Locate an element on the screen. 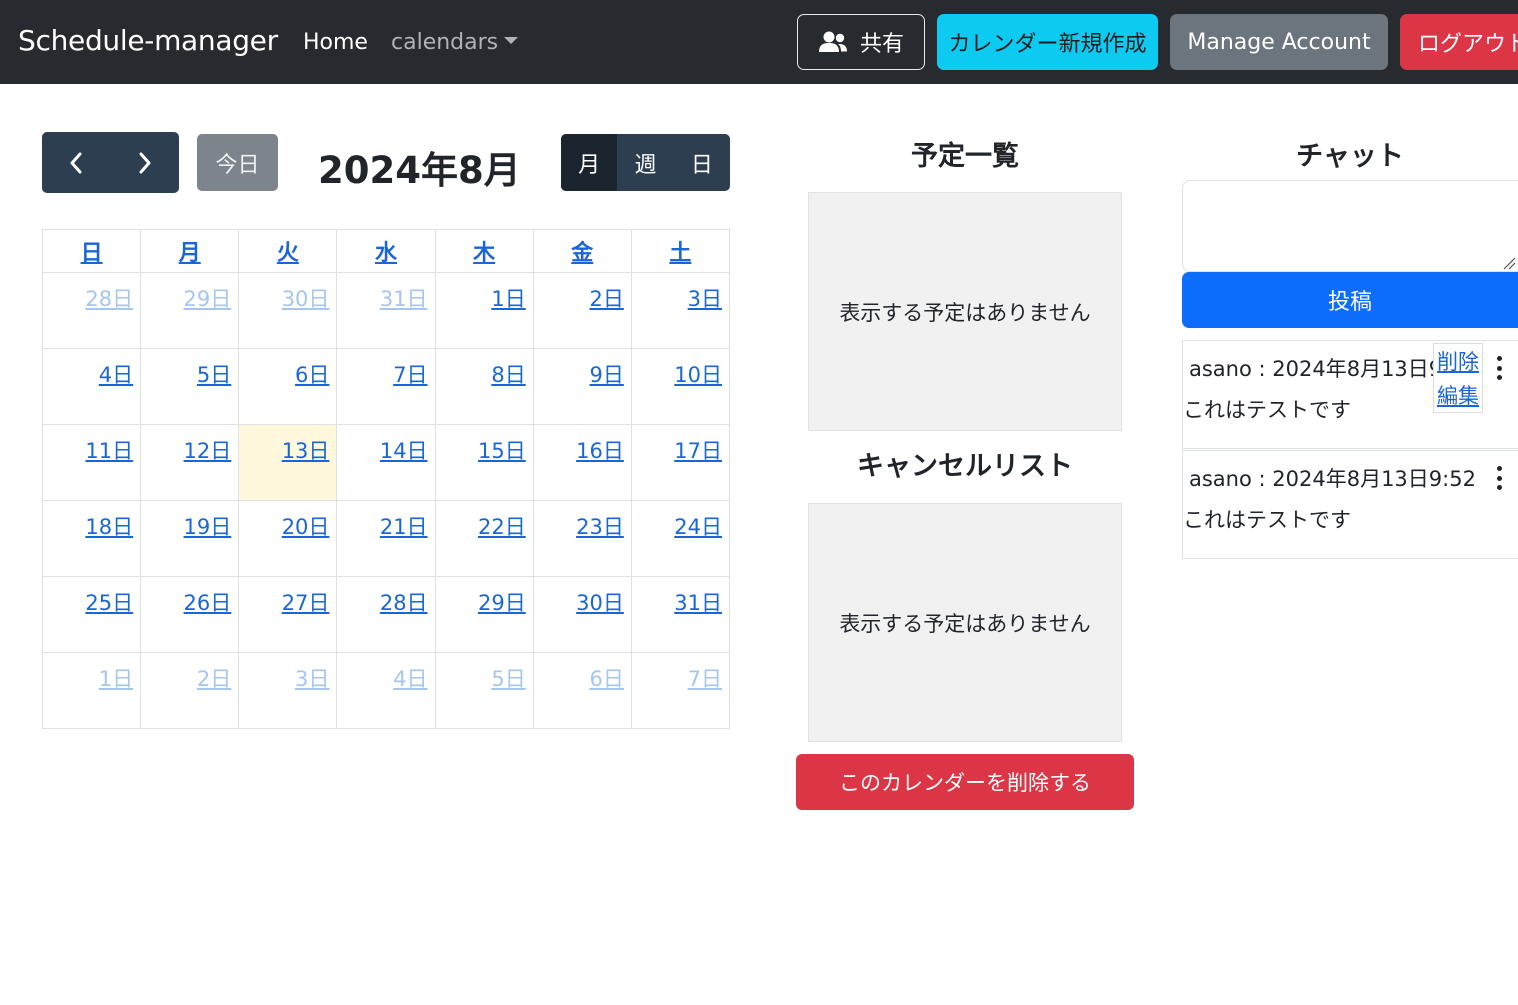  view-week-button: 週 is located at coordinates (645, 162).